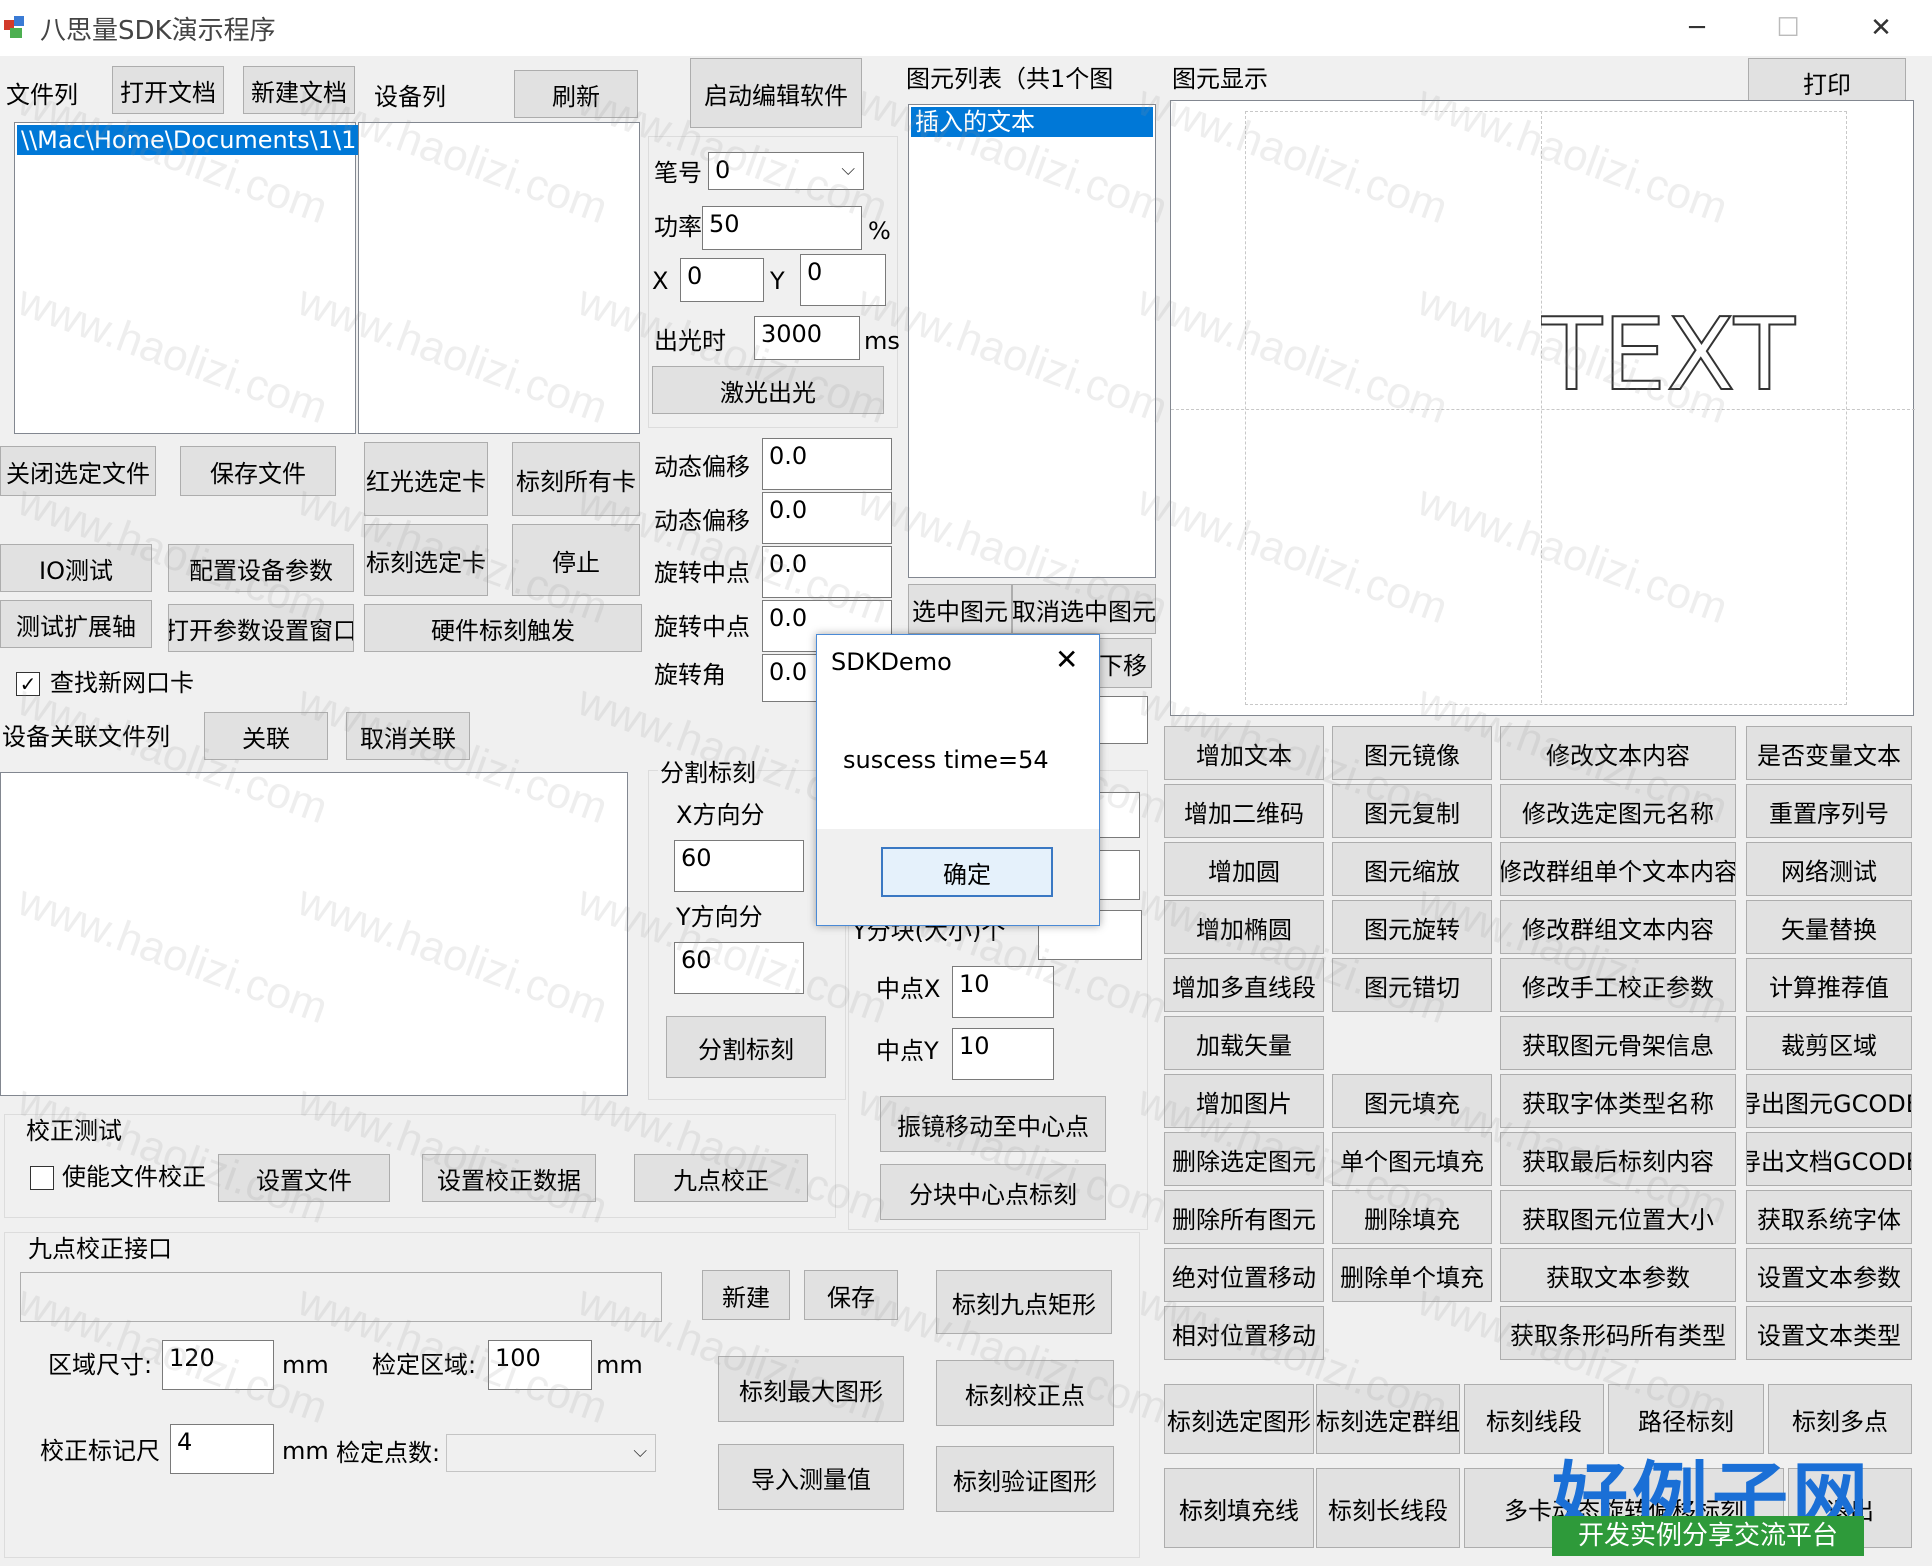 The height and width of the screenshot is (1566, 1932). What do you see at coordinates (786, 171) in the screenshot?
I see `pen-select: 0 ⌵` at bounding box center [786, 171].